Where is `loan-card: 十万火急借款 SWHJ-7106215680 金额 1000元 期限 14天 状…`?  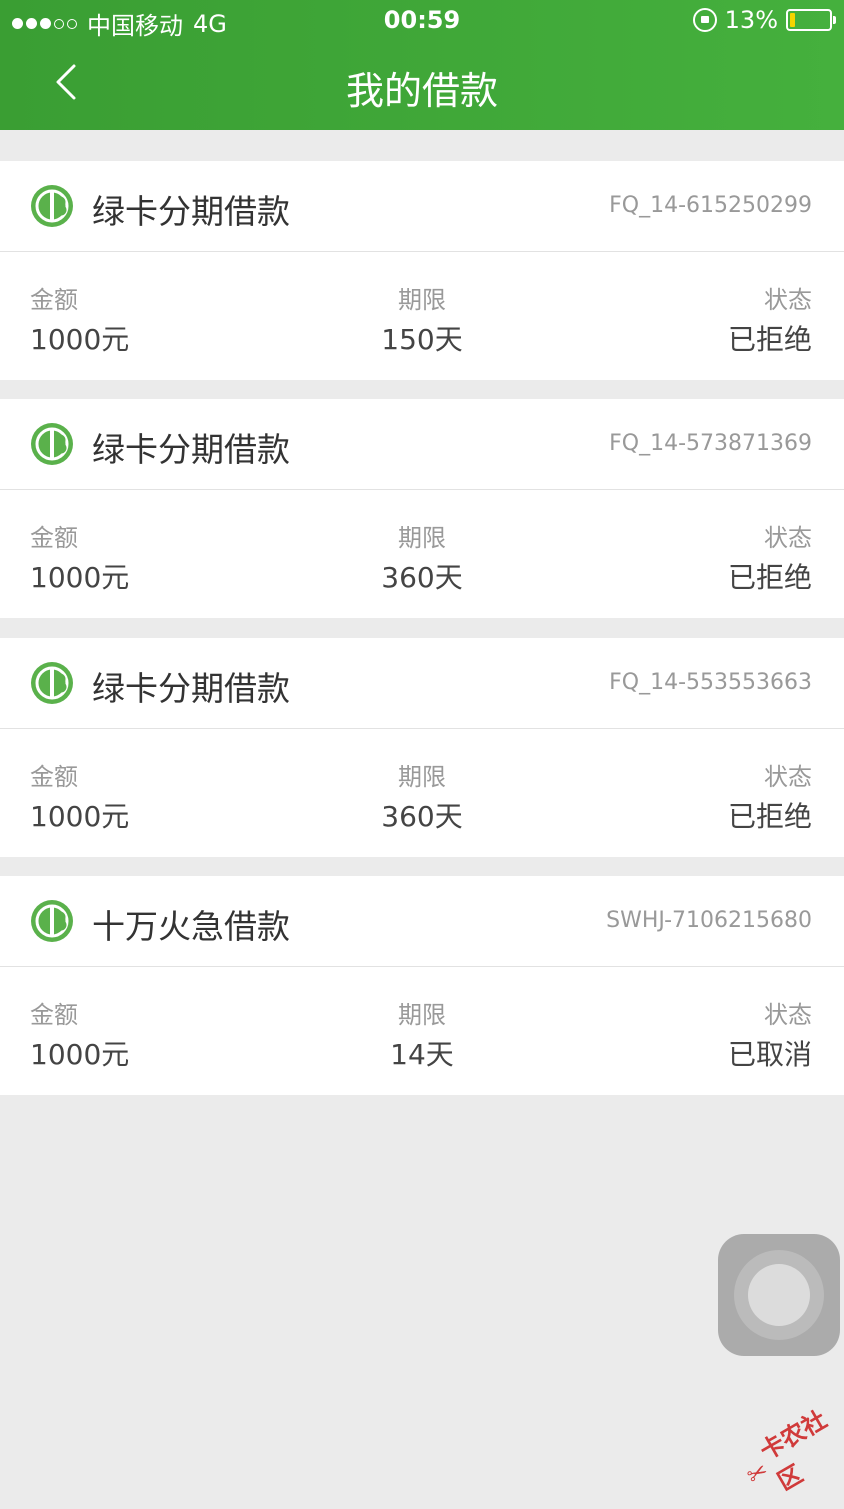 loan-card: 十万火急借款 SWHJ-7106215680 金额 1000元 期限 14天 状… is located at coordinates (422, 985).